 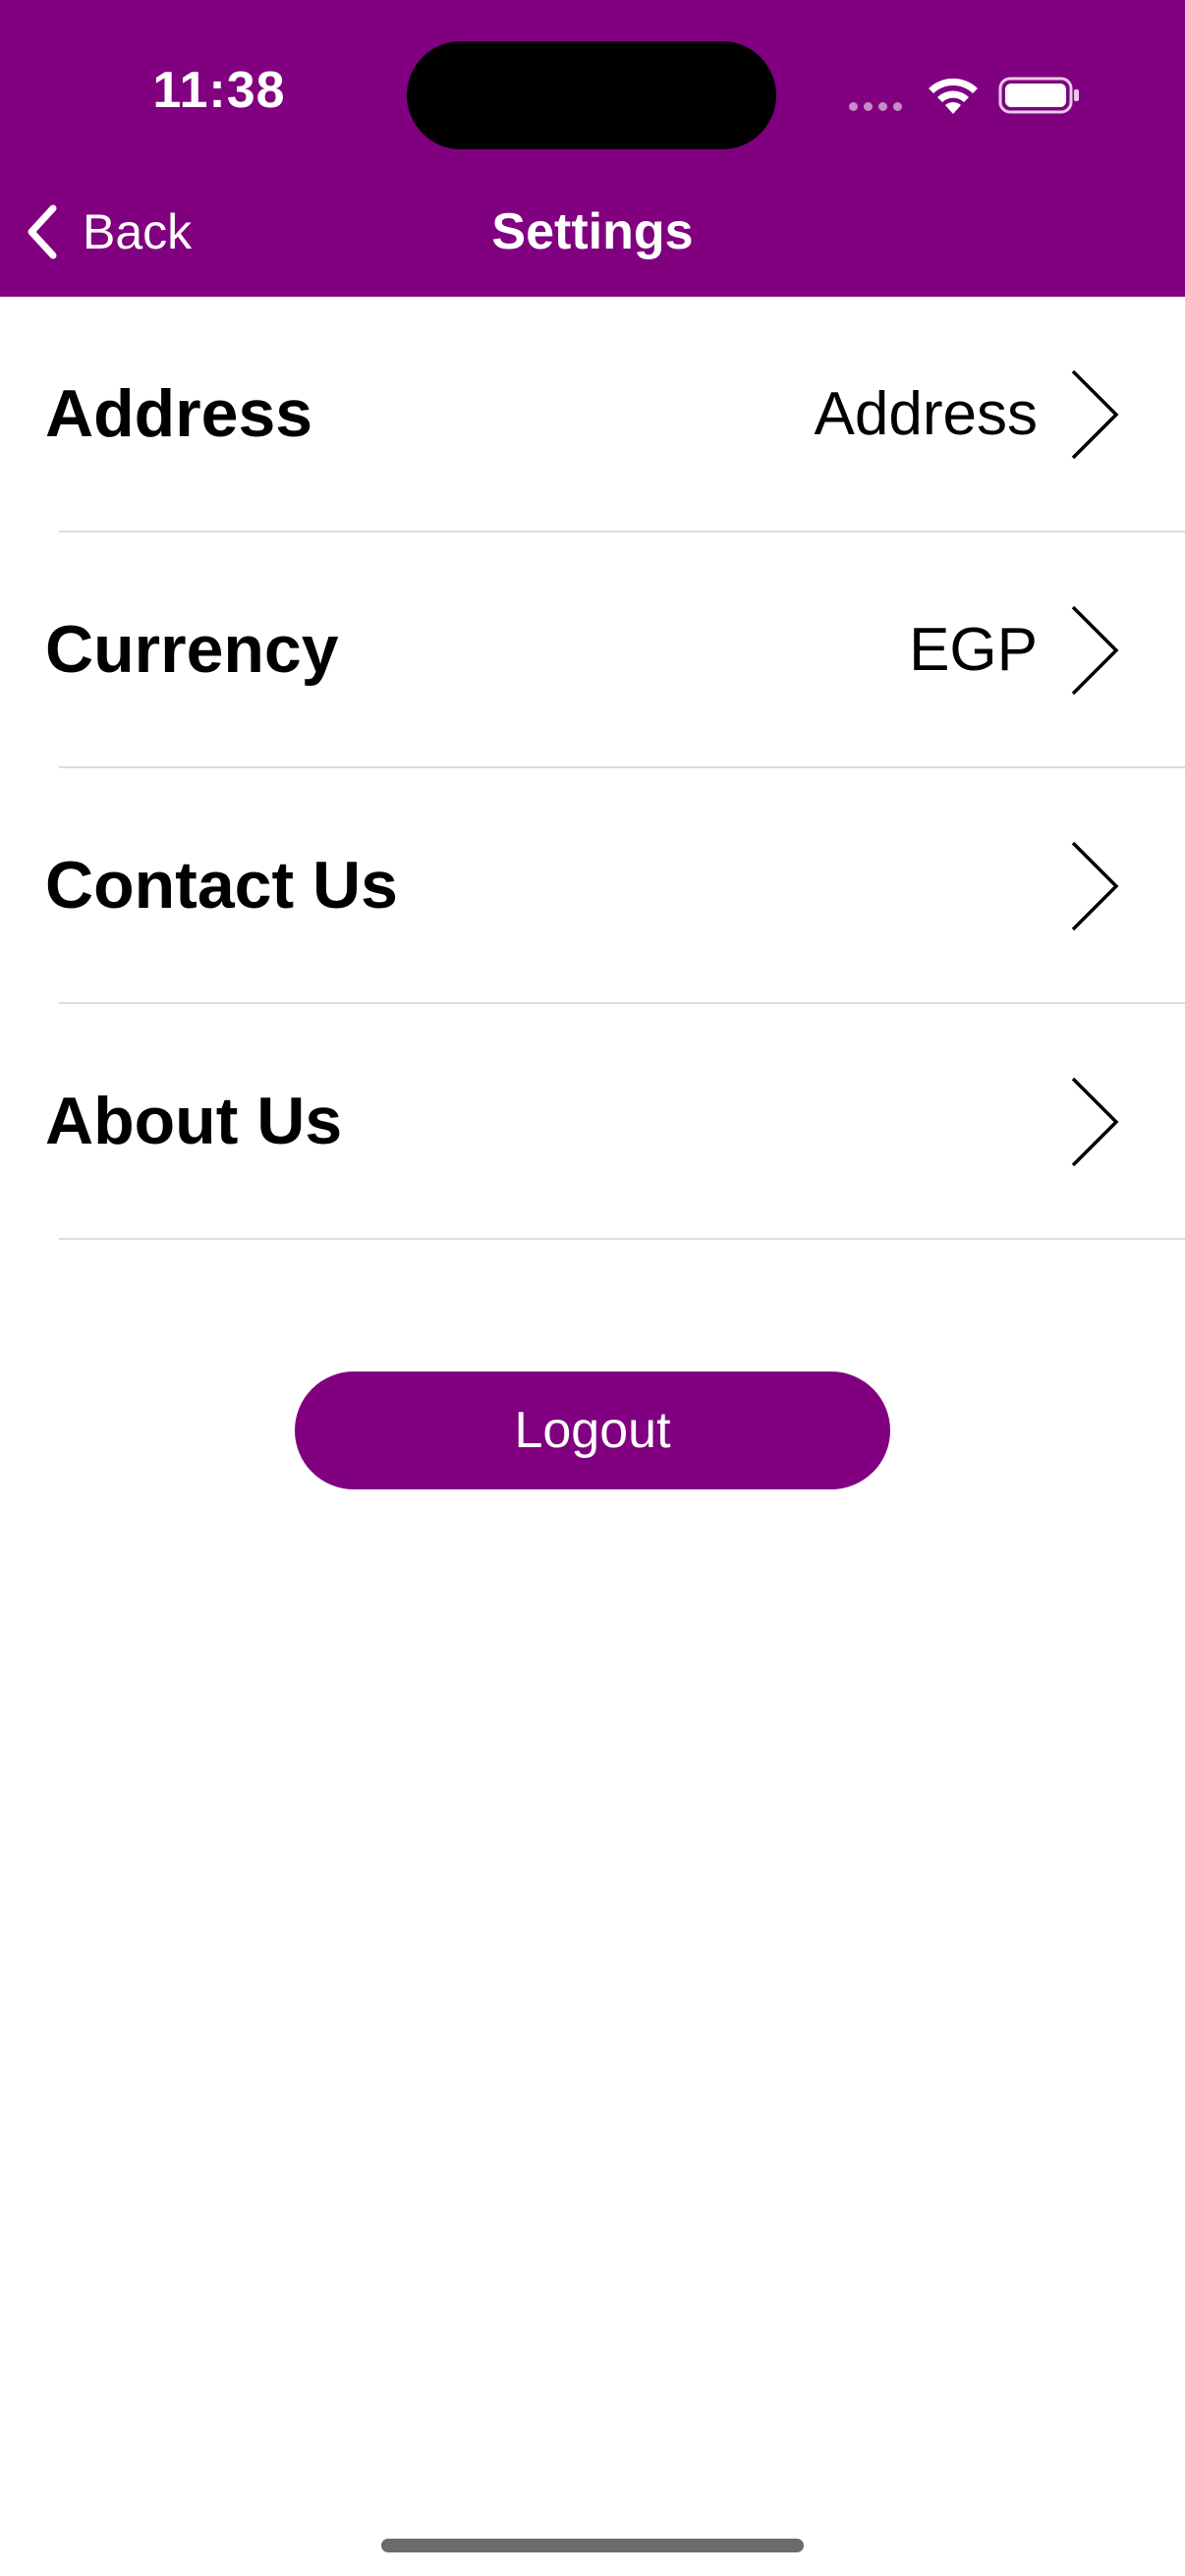 I want to click on header-bar: 11:38 Back Settings, so click(x=592, y=148).